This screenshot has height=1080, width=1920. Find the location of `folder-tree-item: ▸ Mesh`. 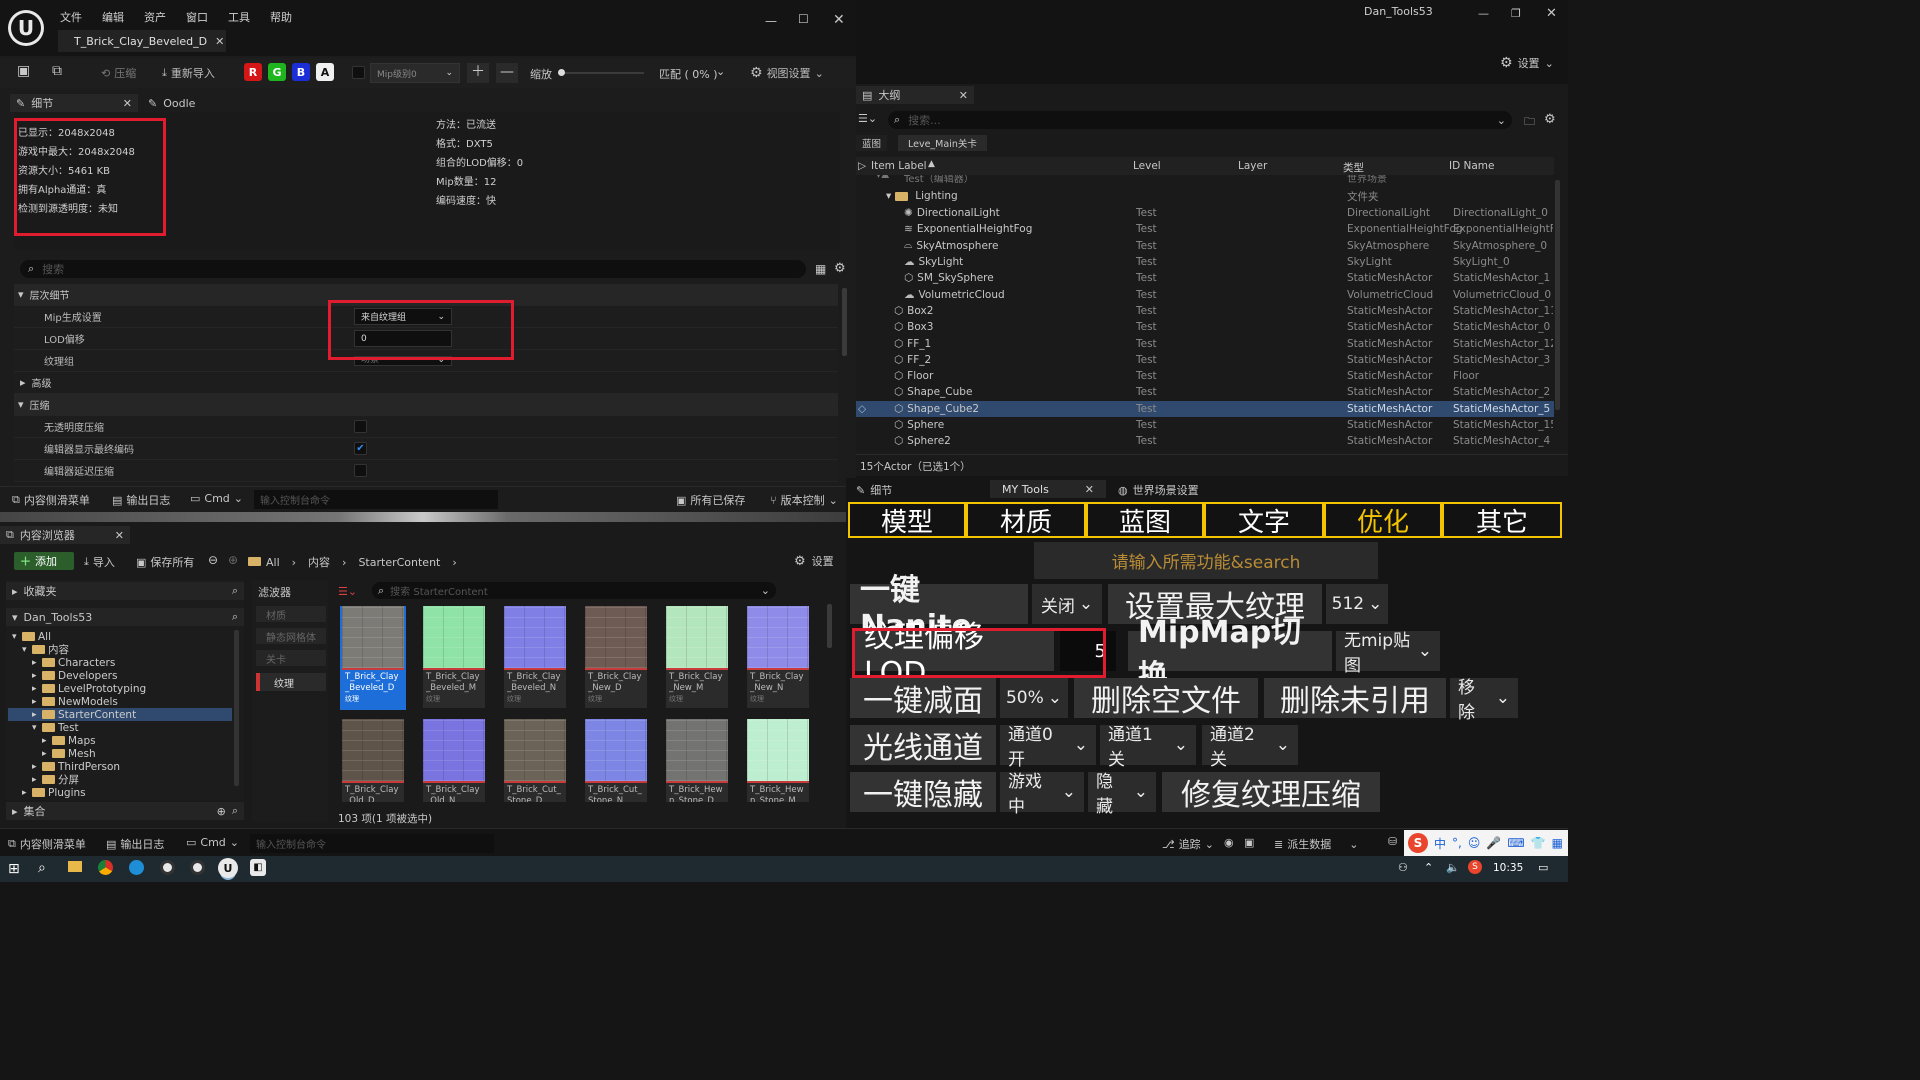

folder-tree-item: ▸ Mesh is located at coordinates (120, 753).